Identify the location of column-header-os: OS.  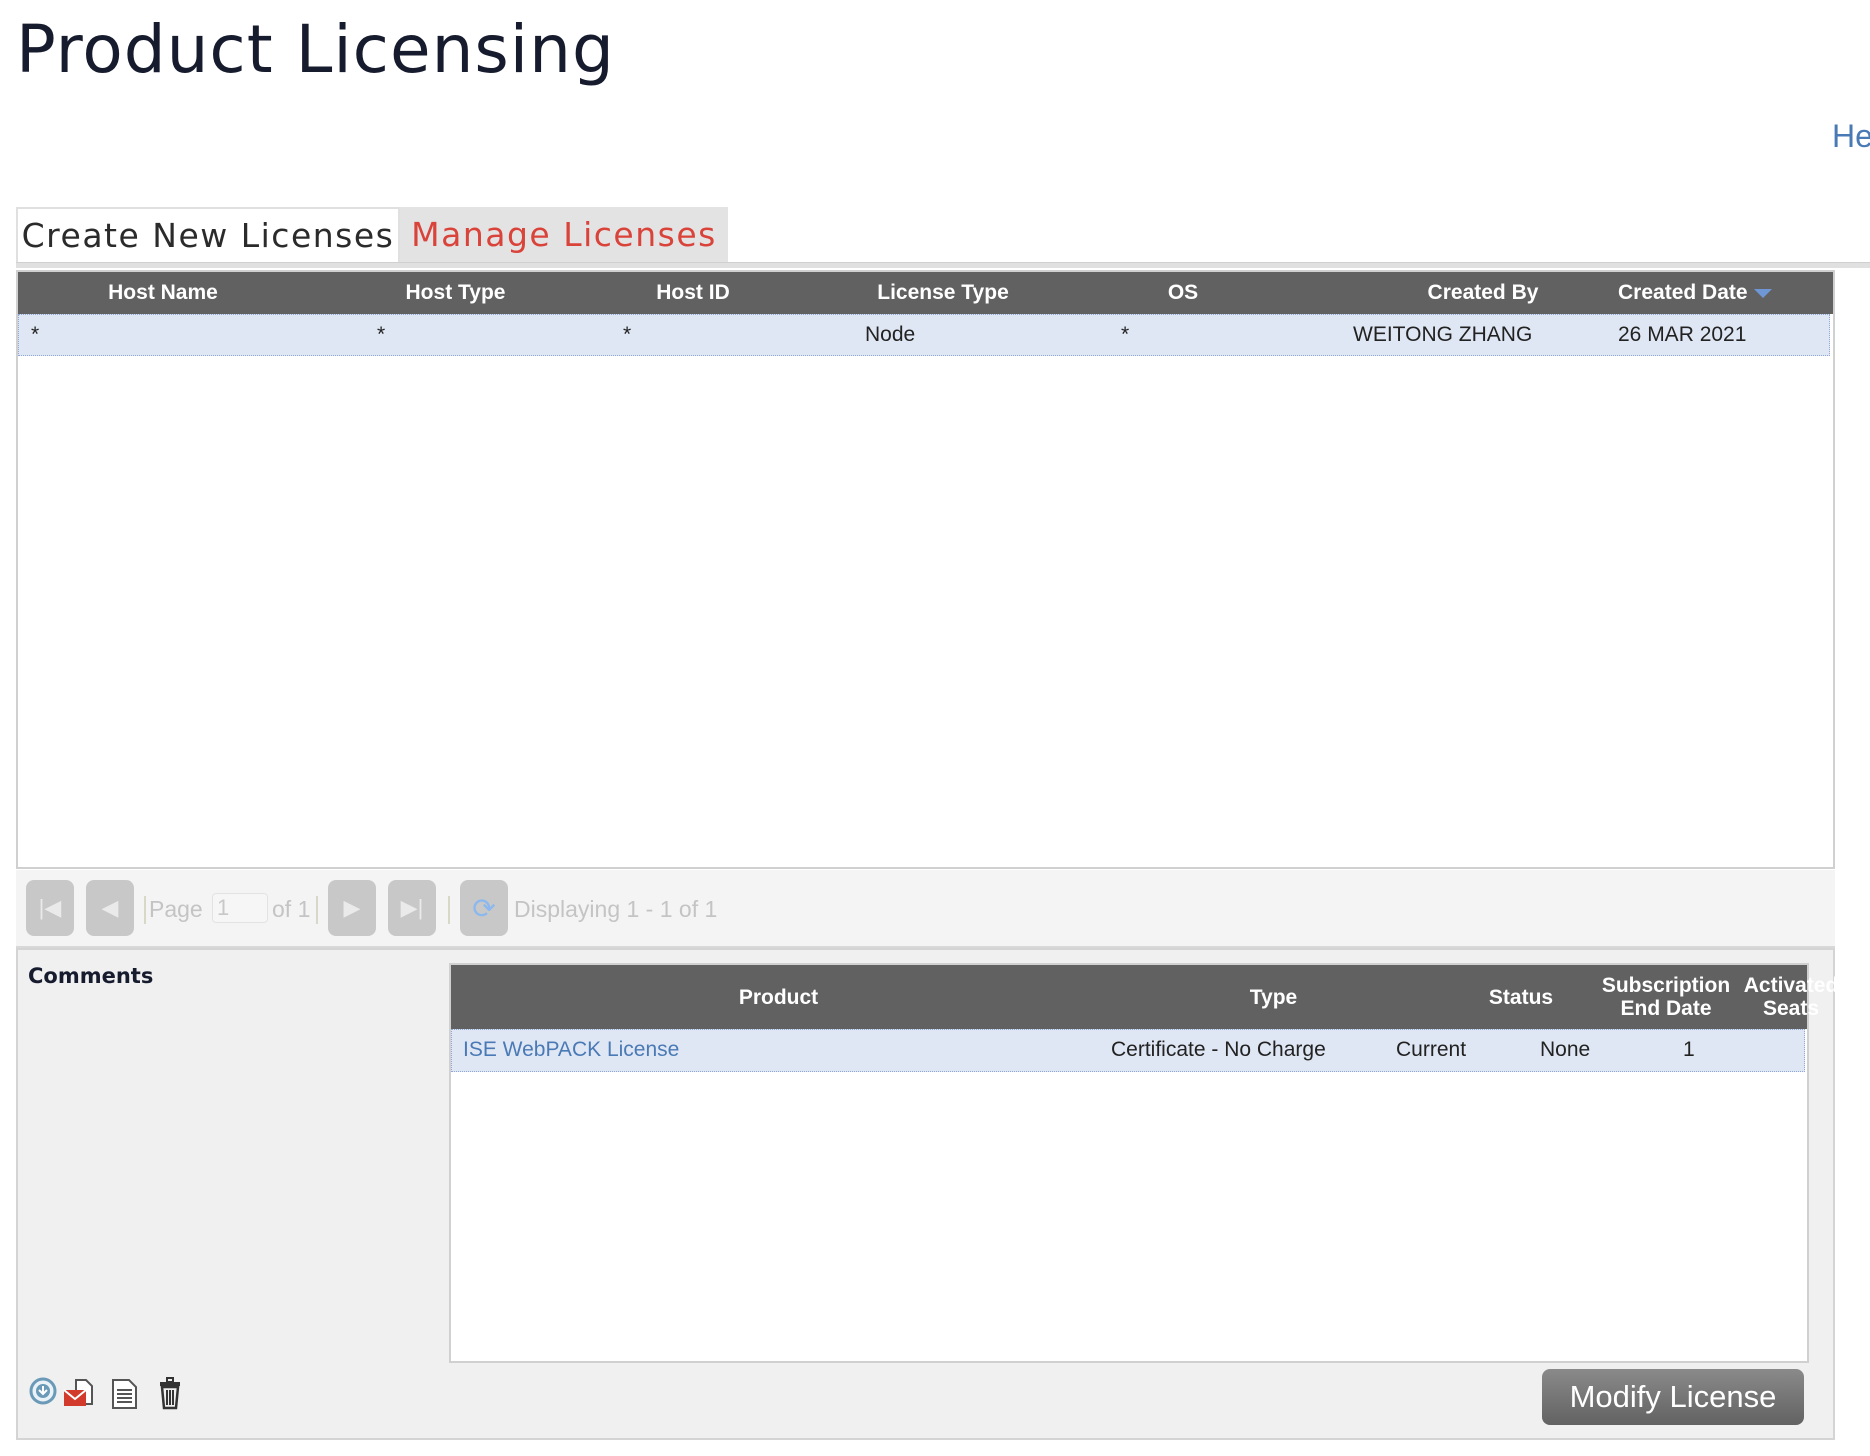
(1183, 293).